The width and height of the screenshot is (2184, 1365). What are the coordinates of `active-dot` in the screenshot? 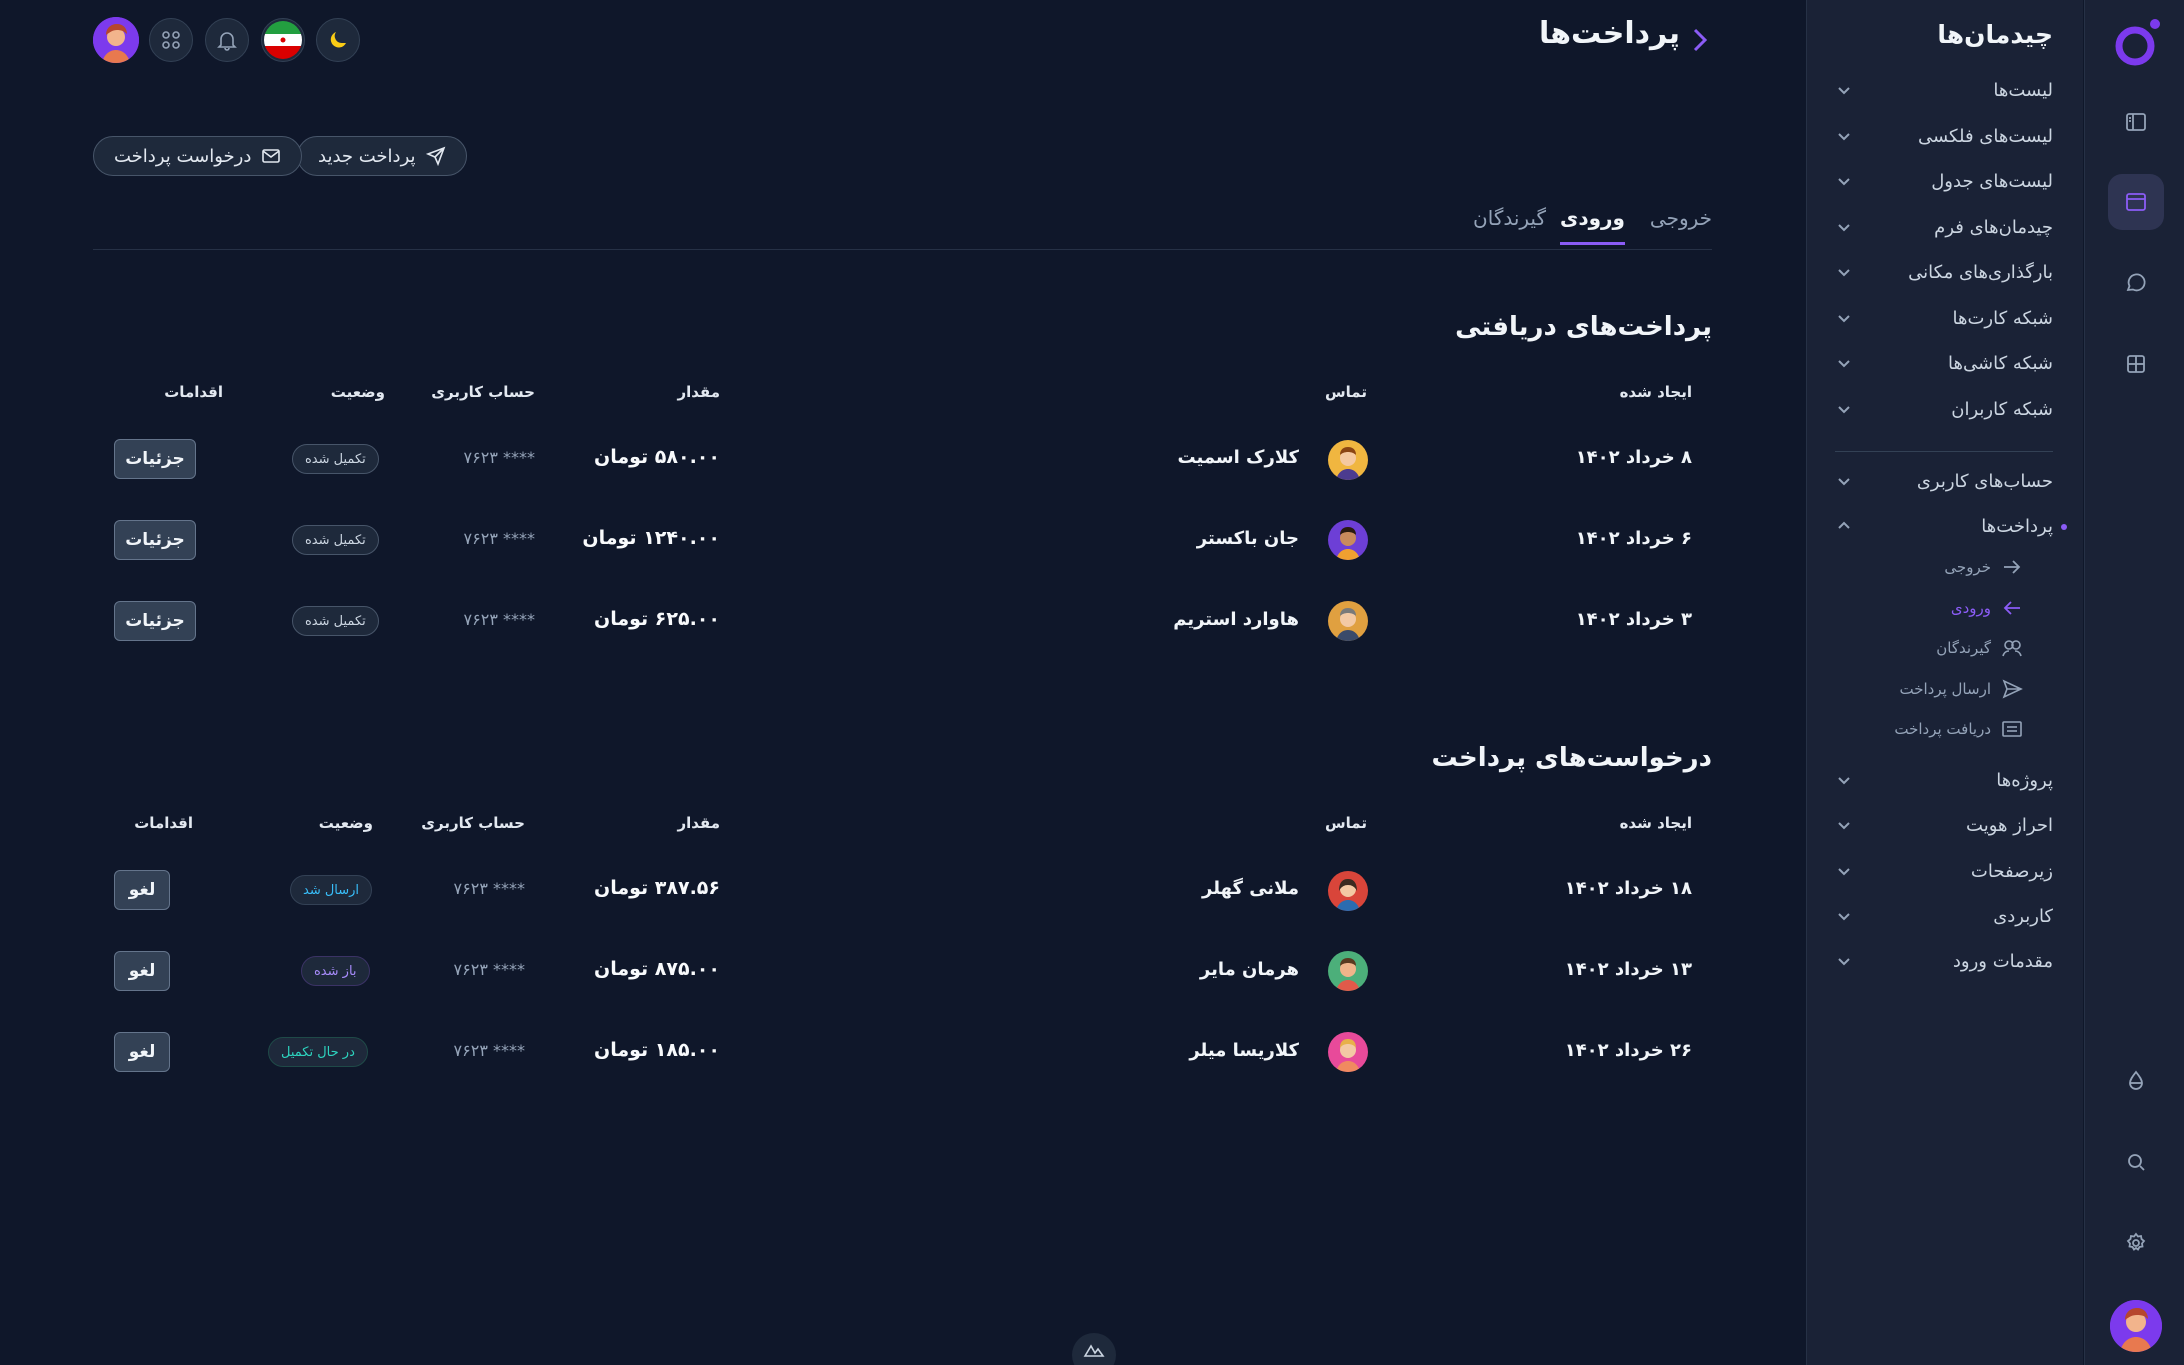 It's located at (2064, 527).